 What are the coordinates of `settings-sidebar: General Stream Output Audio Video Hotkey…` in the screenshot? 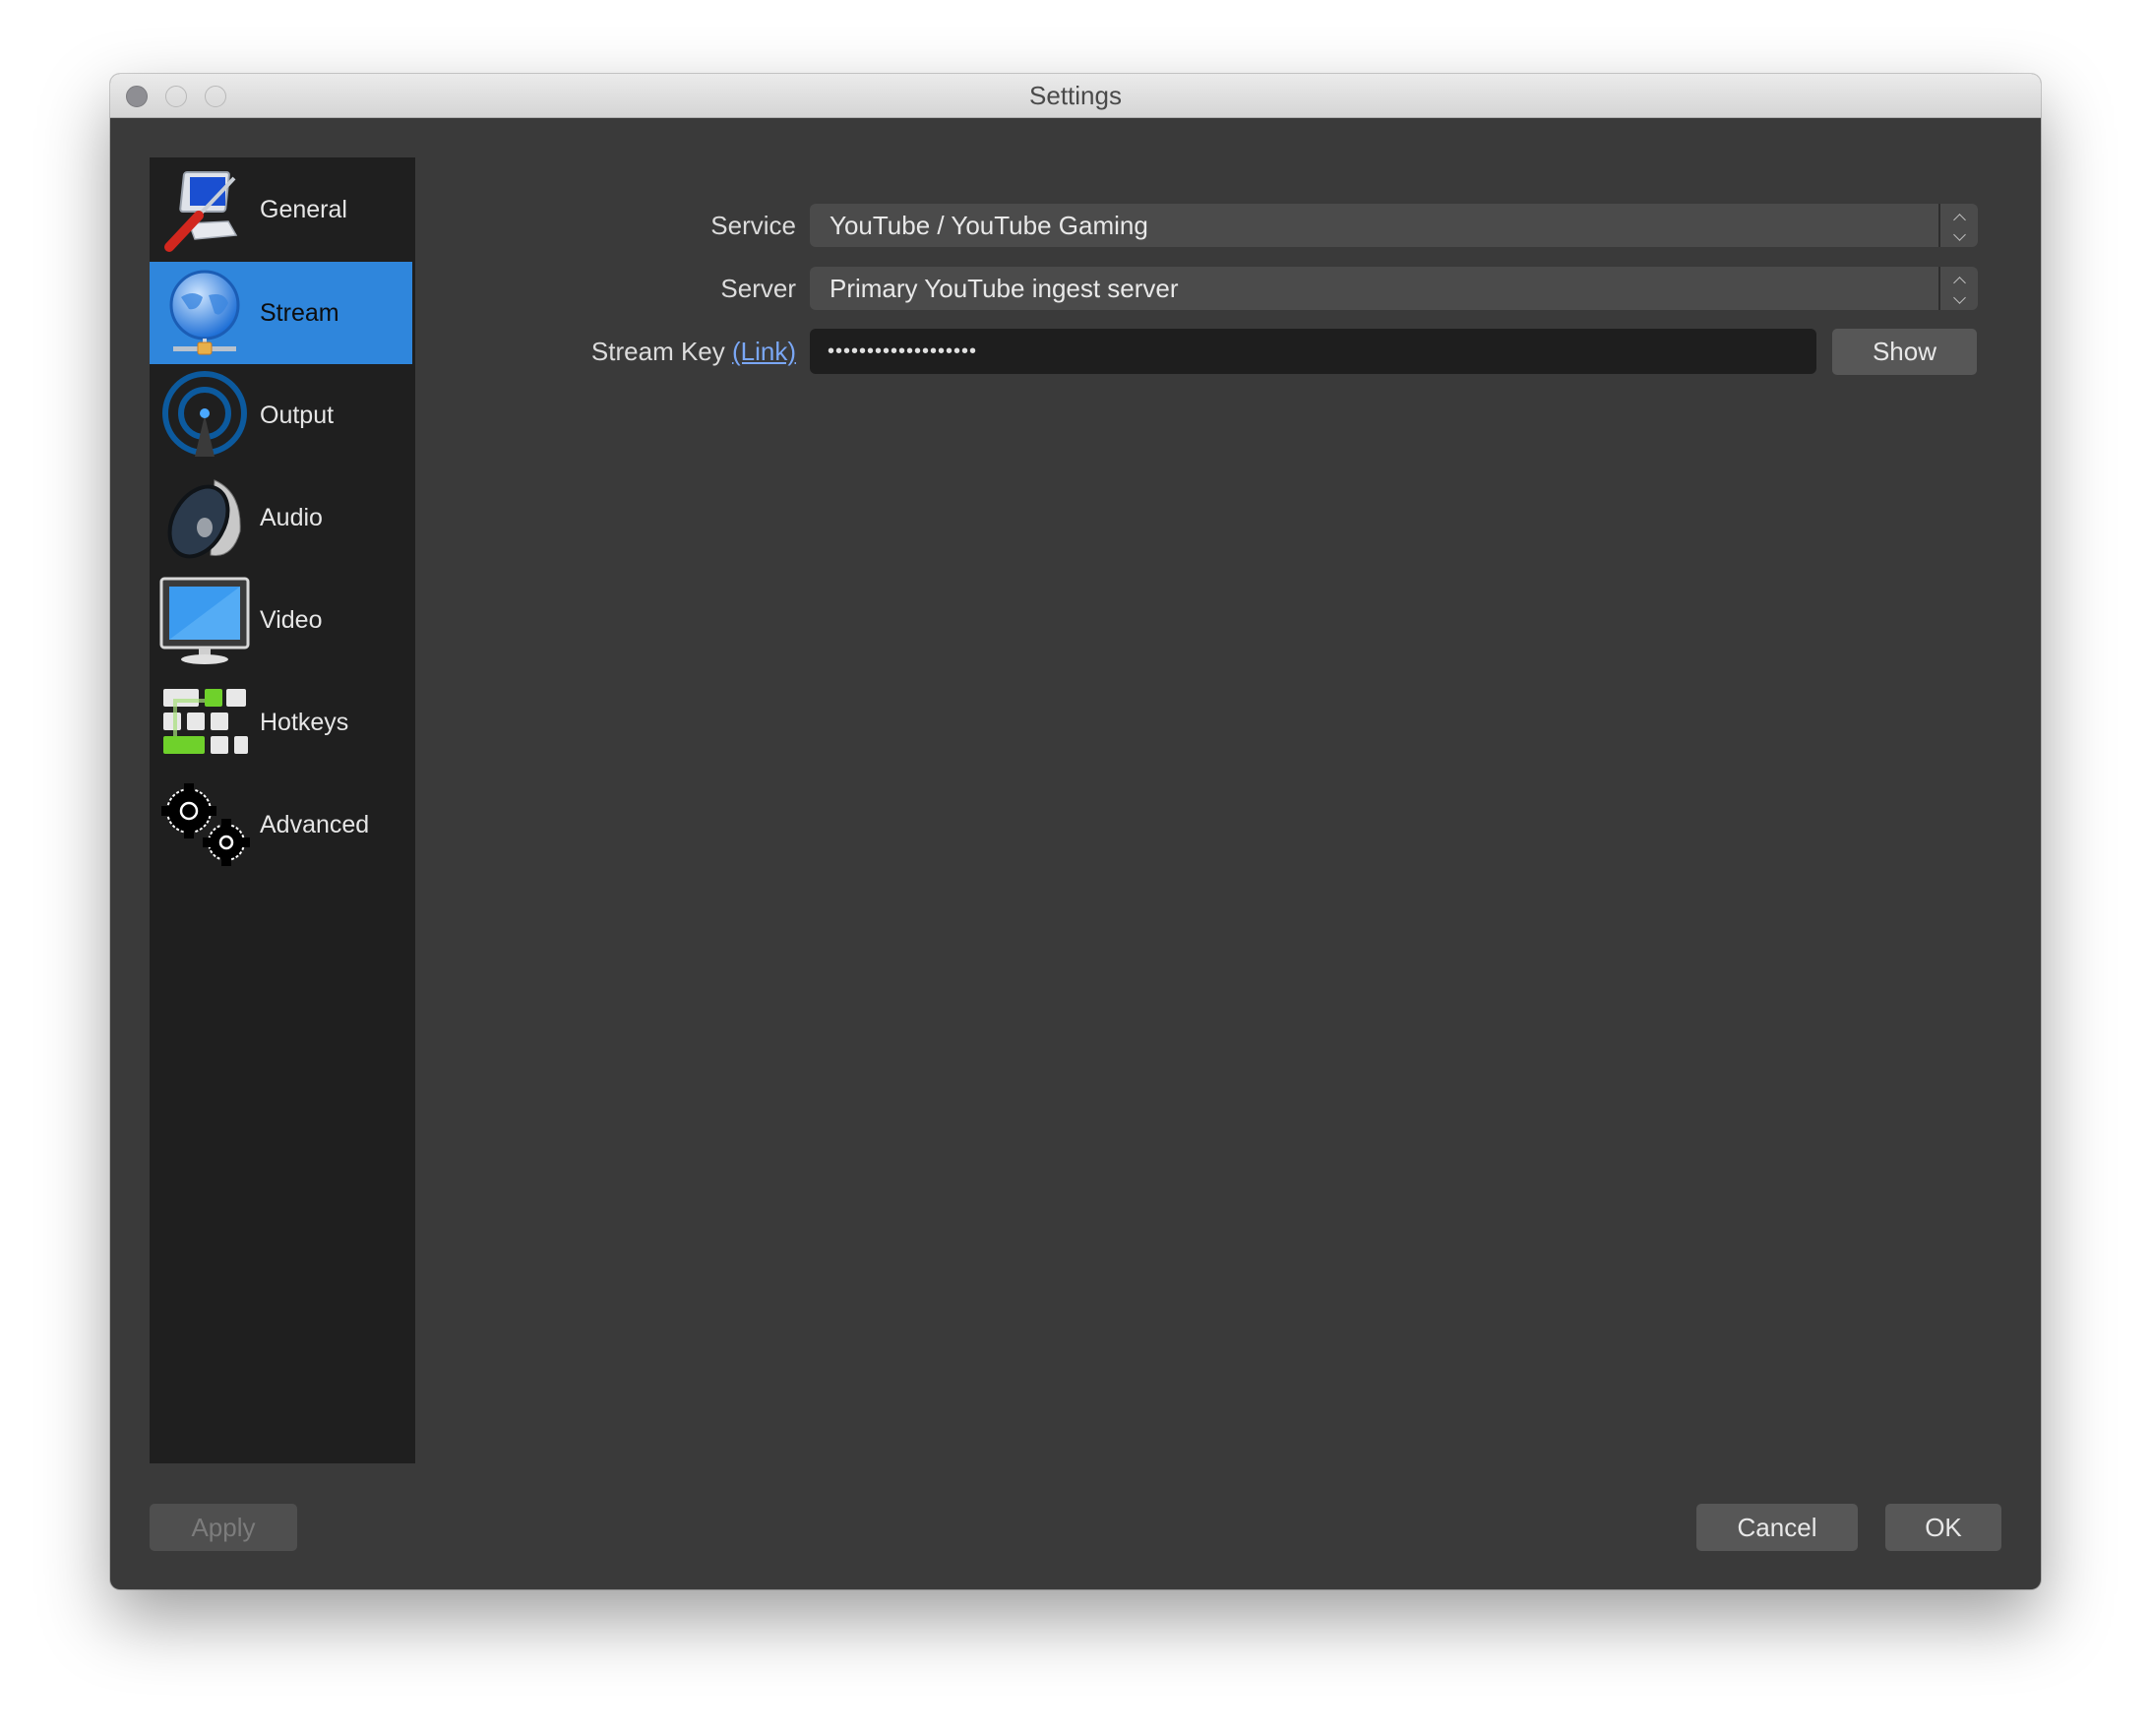 It's located at (282, 810).